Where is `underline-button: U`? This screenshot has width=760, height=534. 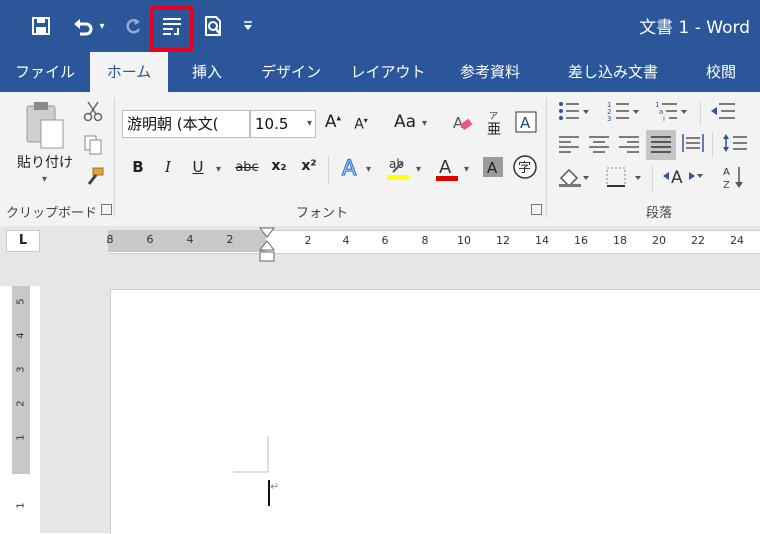 underline-button: U is located at coordinates (198, 167).